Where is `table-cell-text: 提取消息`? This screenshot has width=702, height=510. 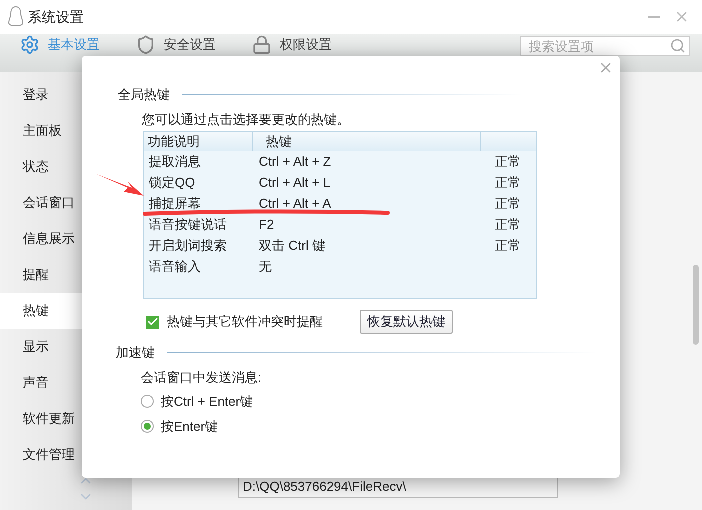
table-cell-text: 提取消息 is located at coordinates (175, 161).